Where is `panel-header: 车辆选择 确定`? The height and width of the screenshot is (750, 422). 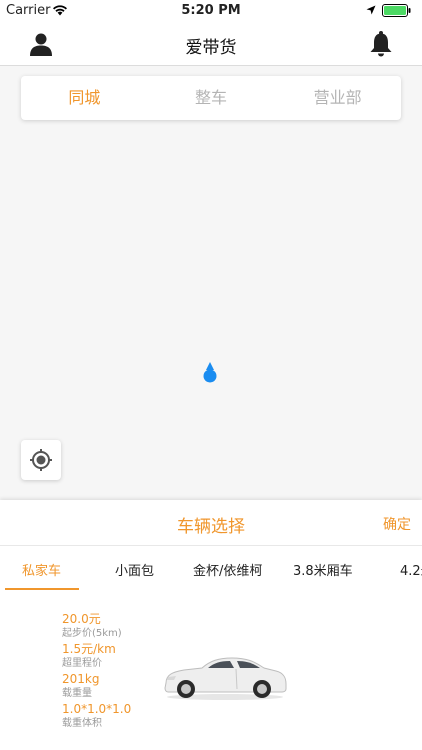
panel-header: 车辆选择 确定 is located at coordinates (211, 523).